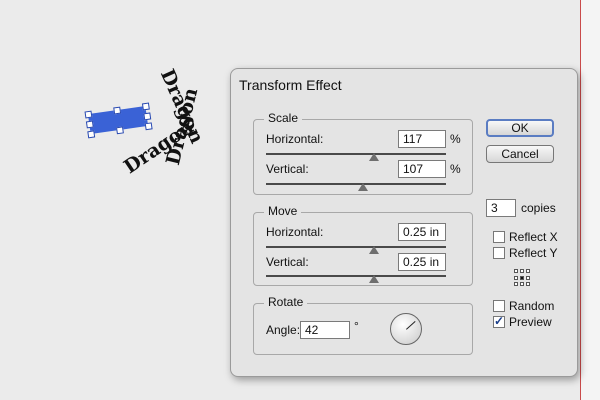  What do you see at coordinates (520, 128) in the screenshot?
I see `ok-button: OK` at bounding box center [520, 128].